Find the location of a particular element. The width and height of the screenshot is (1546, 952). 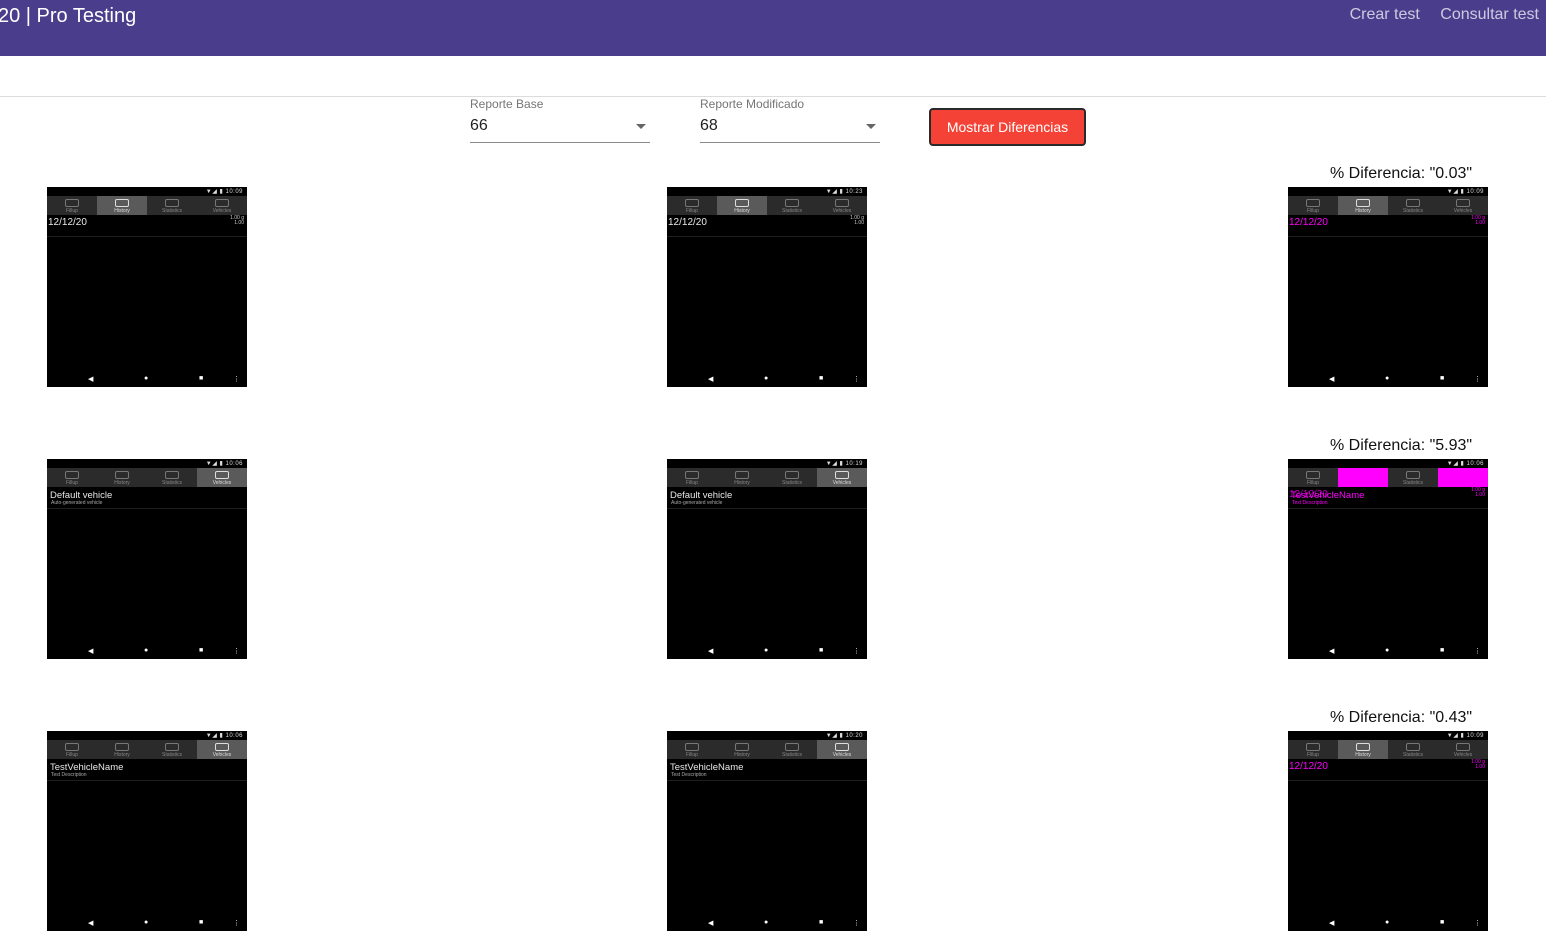

base-report-label: Reporte Base is located at coordinates (507, 104).